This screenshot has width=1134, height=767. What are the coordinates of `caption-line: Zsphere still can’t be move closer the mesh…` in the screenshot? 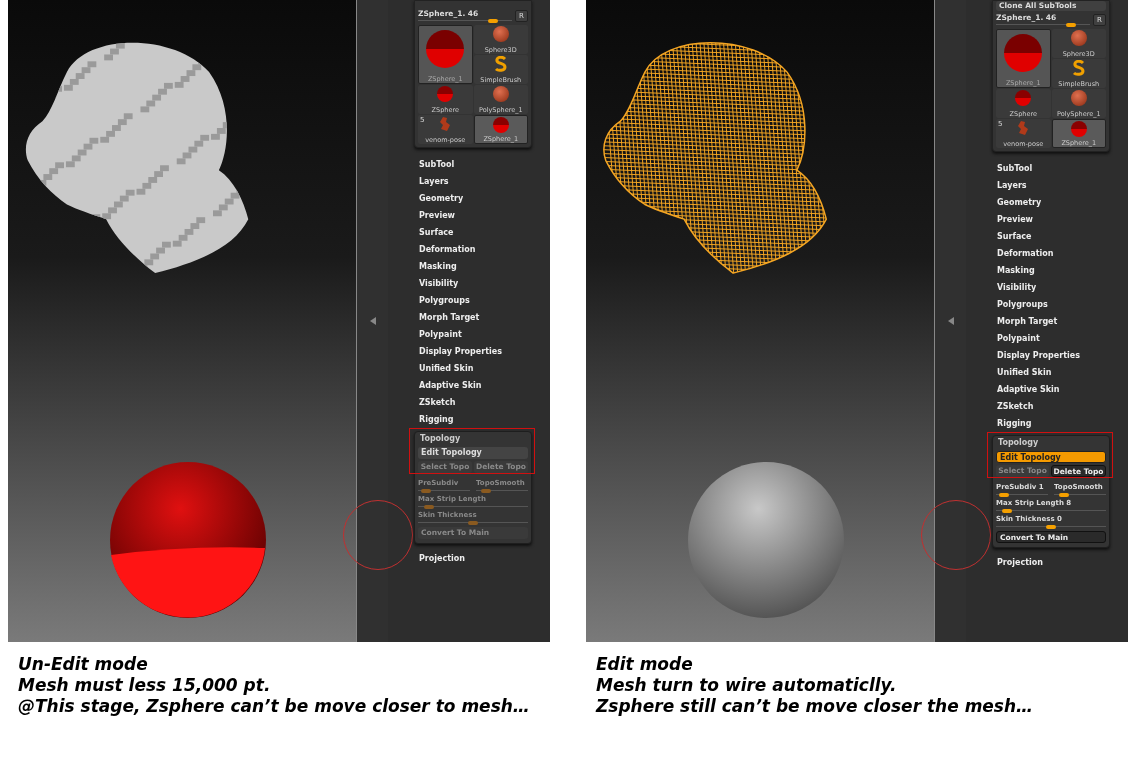 It's located at (815, 706).